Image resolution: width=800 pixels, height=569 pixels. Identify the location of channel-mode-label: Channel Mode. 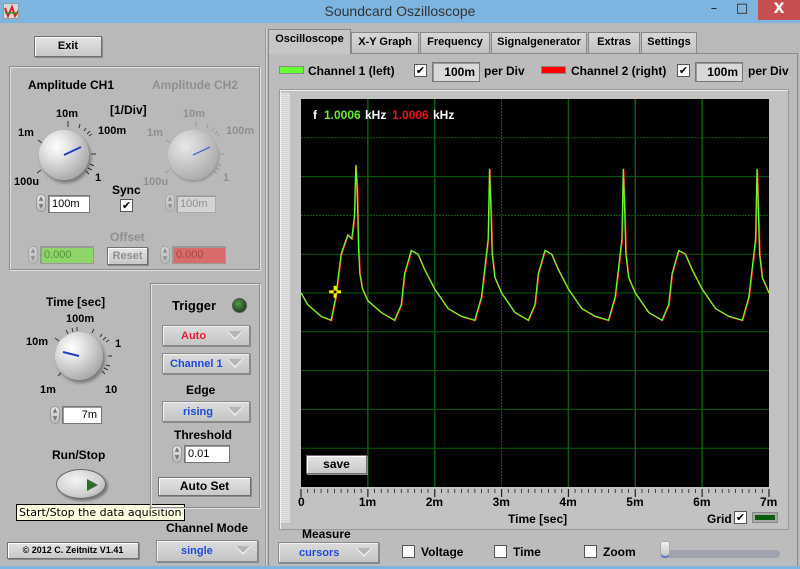
(207, 528).